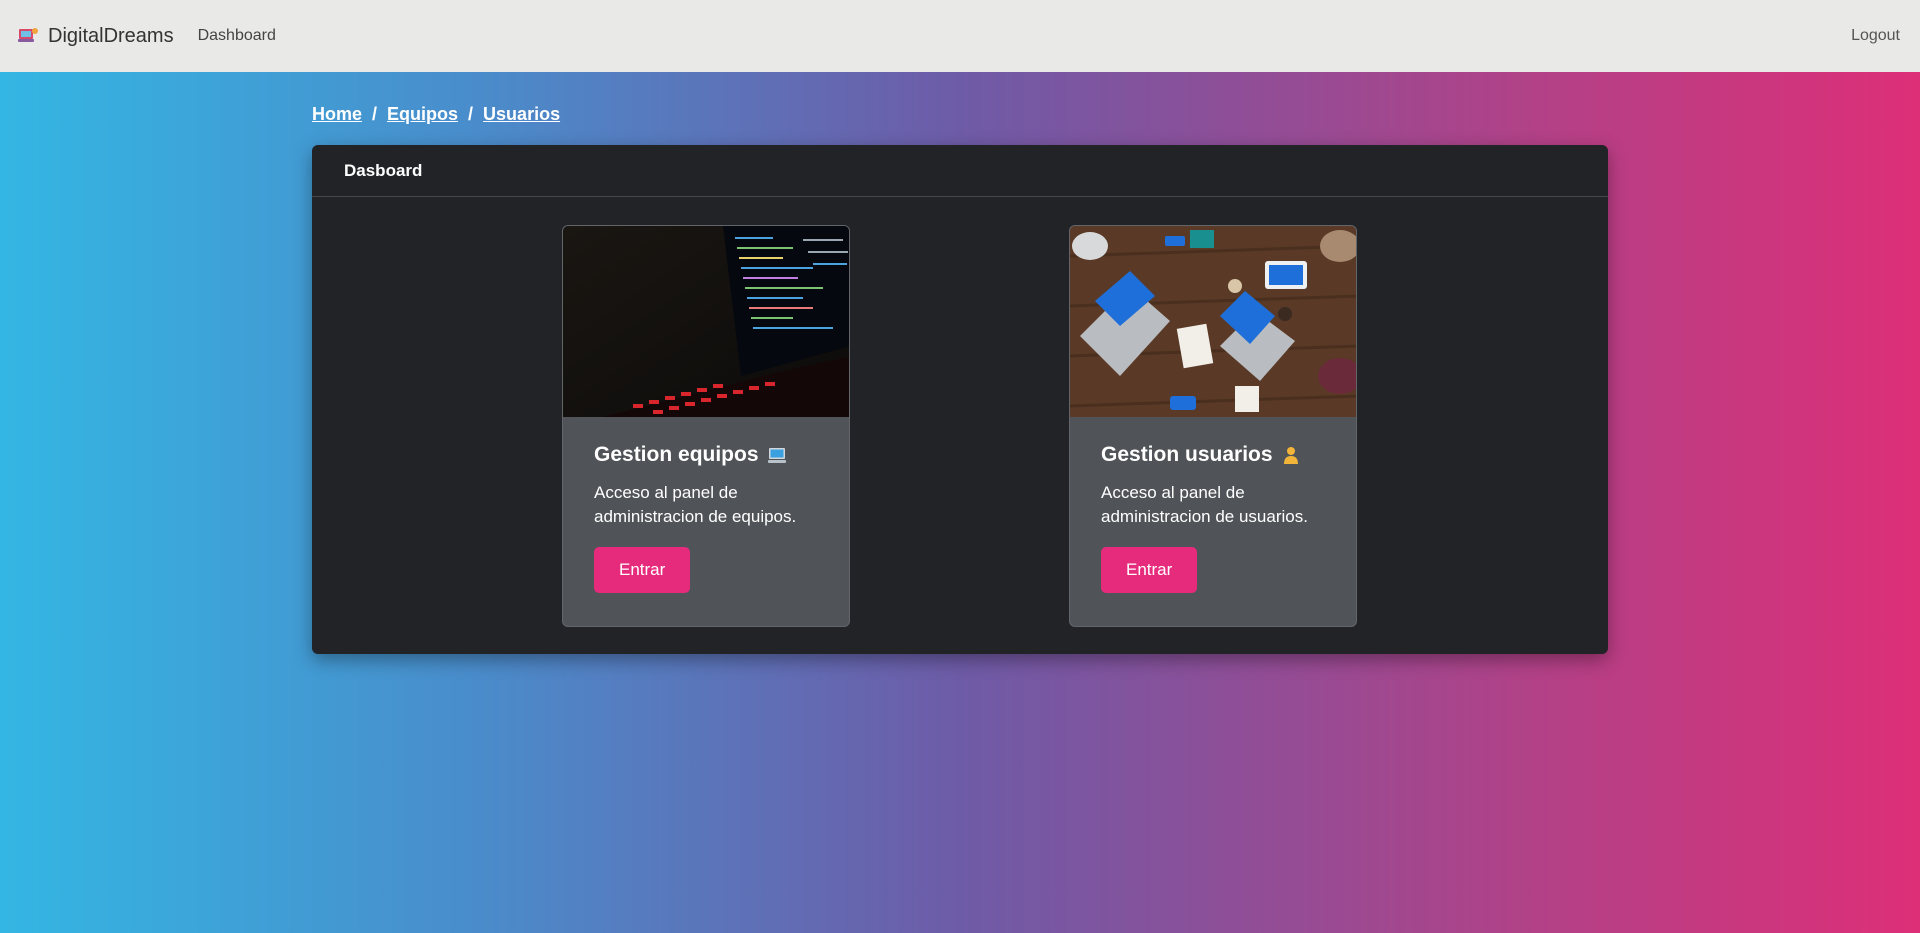 The image size is (1920, 933). I want to click on logout-link: Logout, so click(1875, 36).